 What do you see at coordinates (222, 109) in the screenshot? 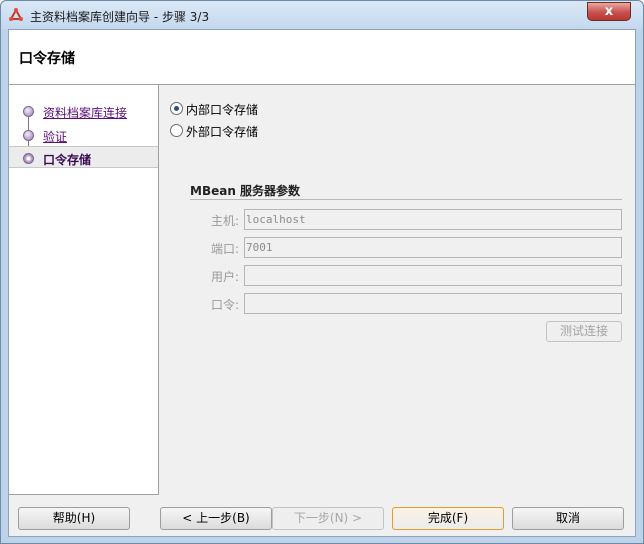
I see `radio-label: 内部口令存储` at bounding box center [222, 109].